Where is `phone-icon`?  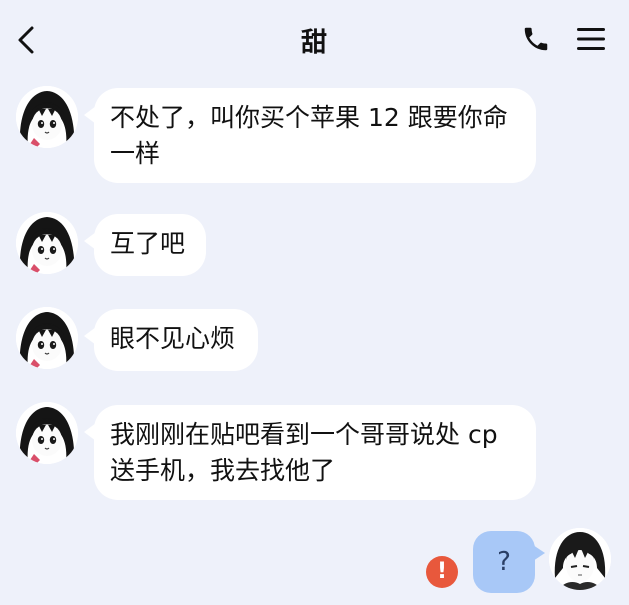 phone-icon is located at coordinates (536, 39).